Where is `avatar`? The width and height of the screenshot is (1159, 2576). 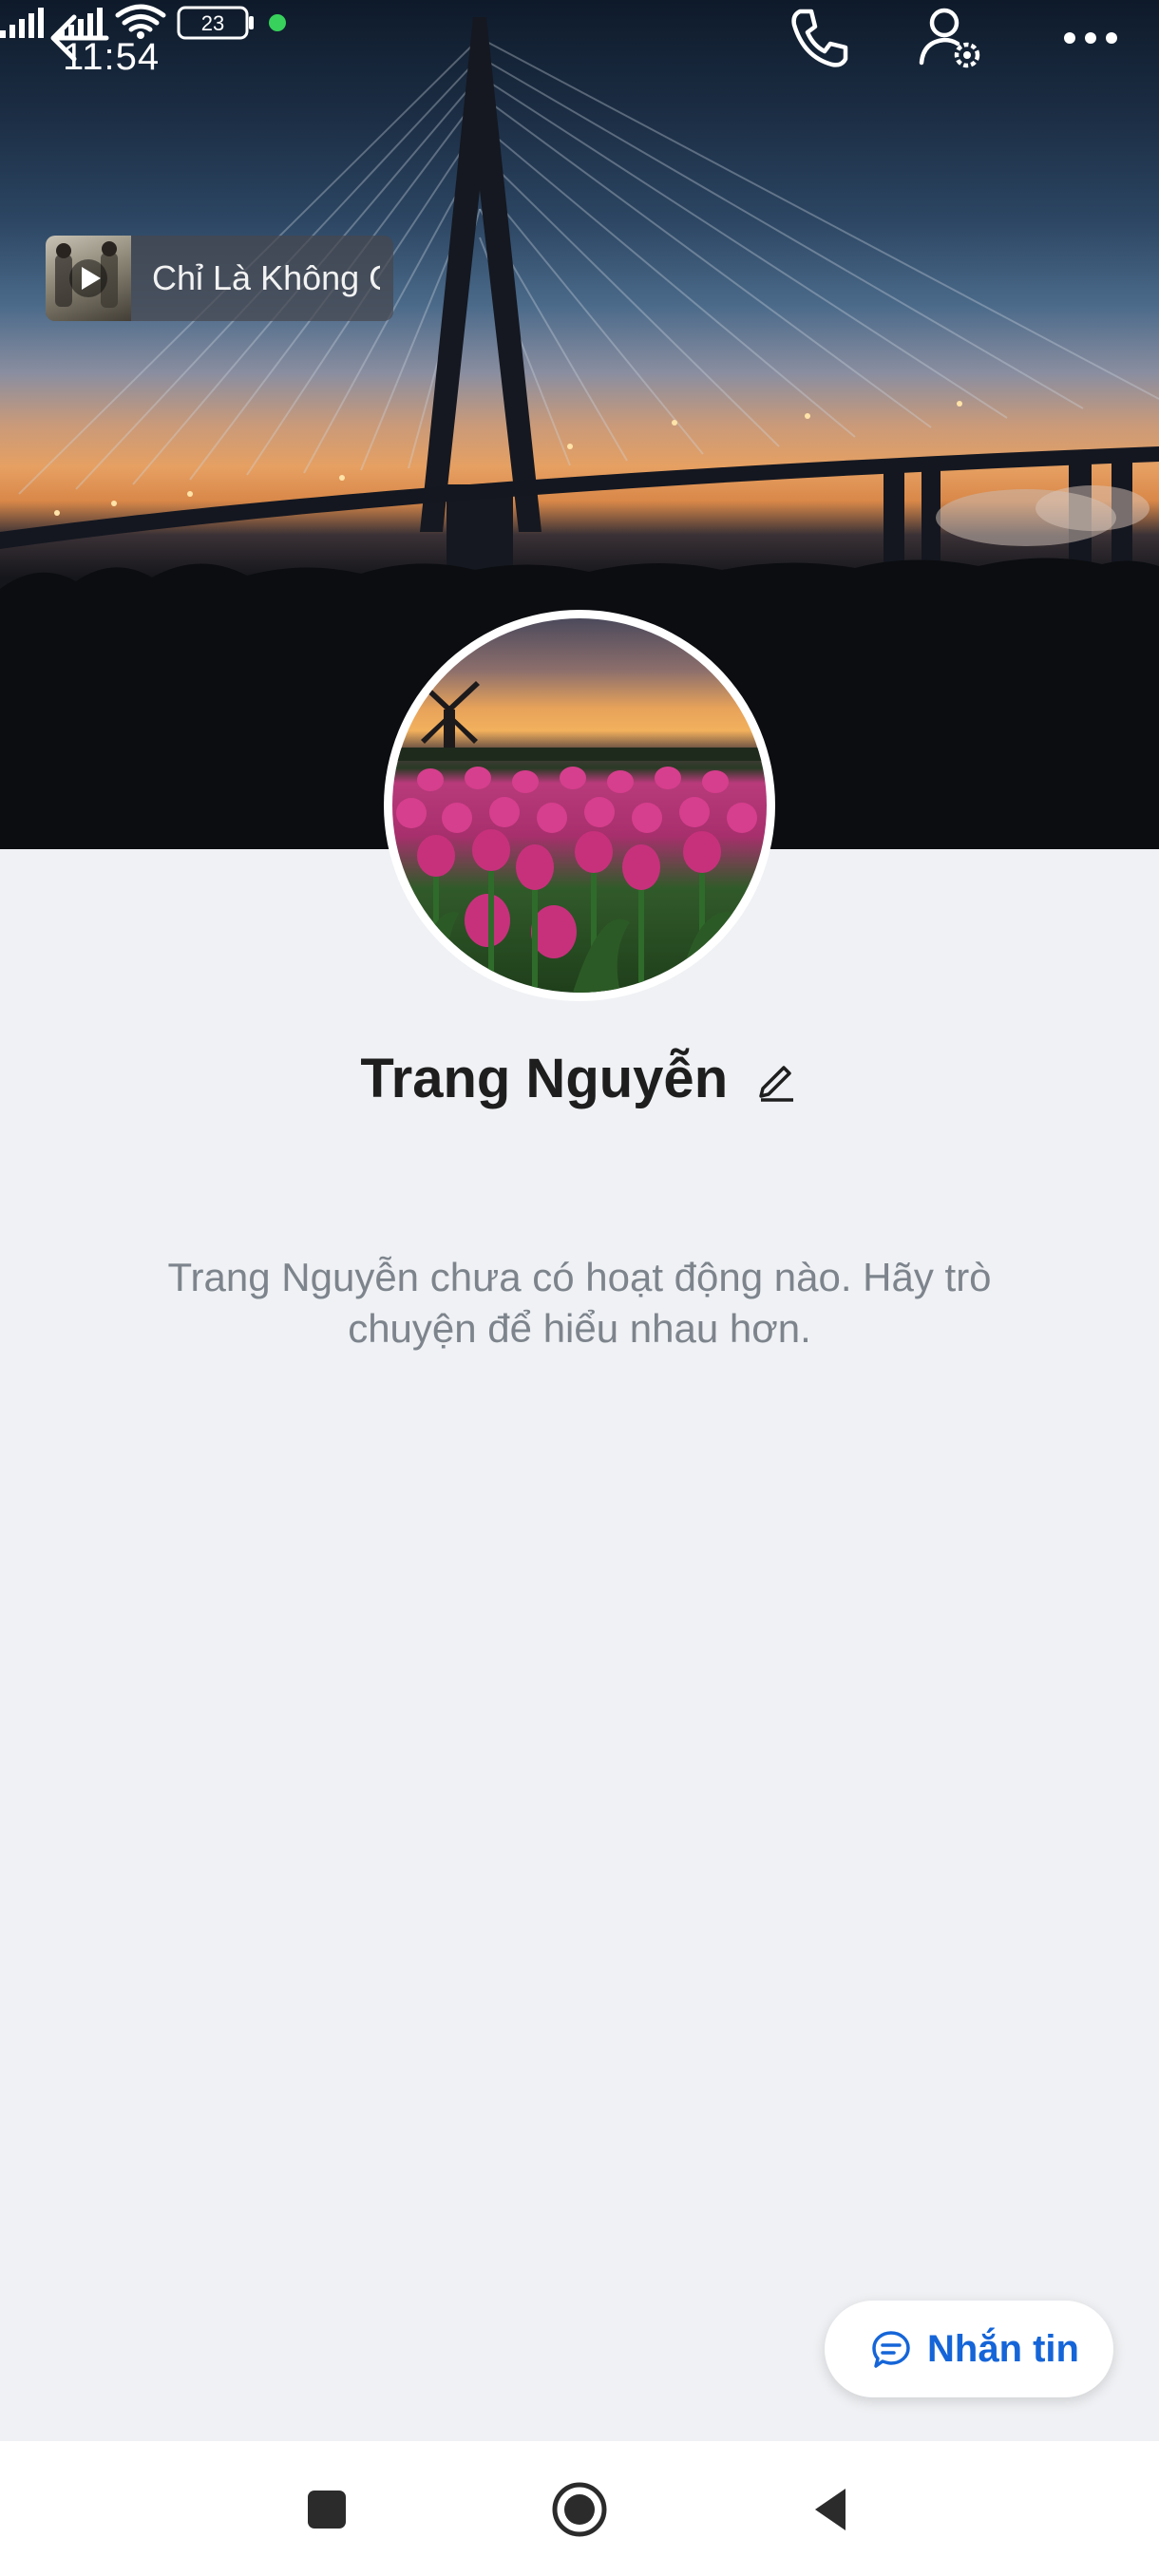
avatar is located at coordinates (579, 805).